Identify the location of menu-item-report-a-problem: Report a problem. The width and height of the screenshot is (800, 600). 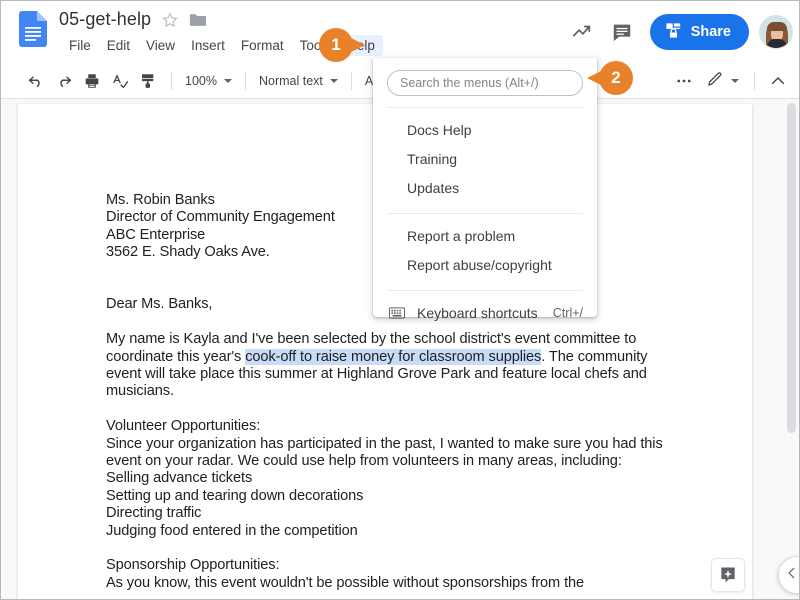
(485, 235).